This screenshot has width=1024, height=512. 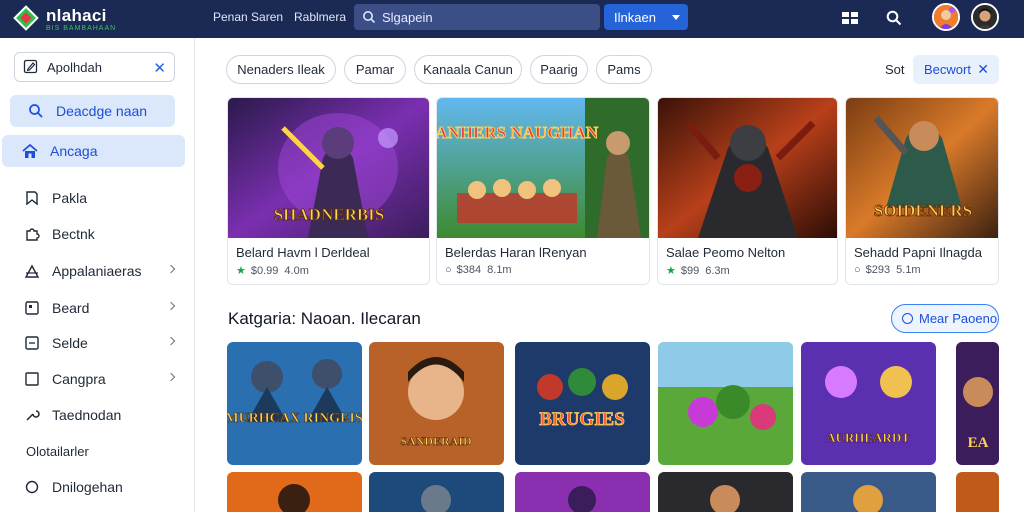 What do you see at coordinates (918, 252) in the screenshot?
I see `card-title: Sehadd Papni Ilnagda` at bounding box center [918, 252].